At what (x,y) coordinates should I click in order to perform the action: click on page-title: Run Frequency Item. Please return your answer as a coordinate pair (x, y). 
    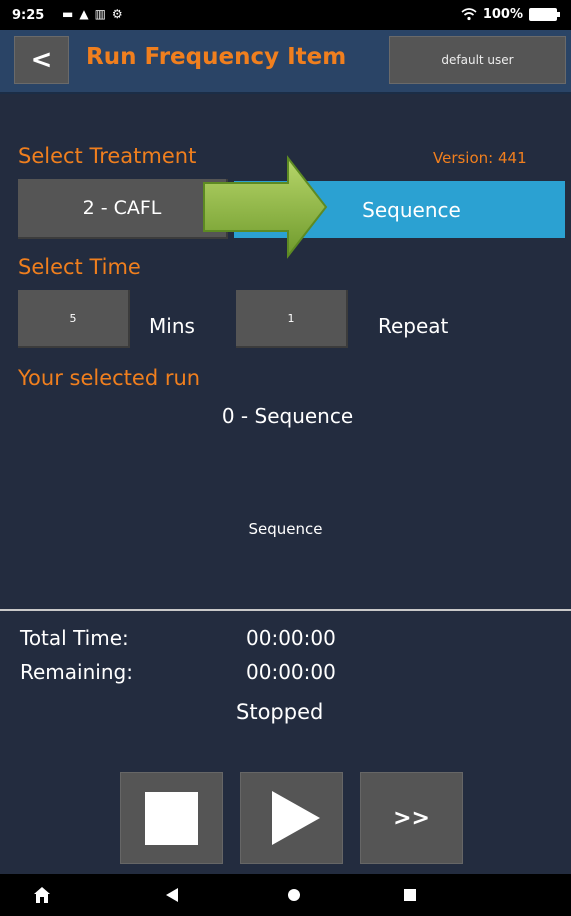
    Looking at the image, I should click on (216, 57).